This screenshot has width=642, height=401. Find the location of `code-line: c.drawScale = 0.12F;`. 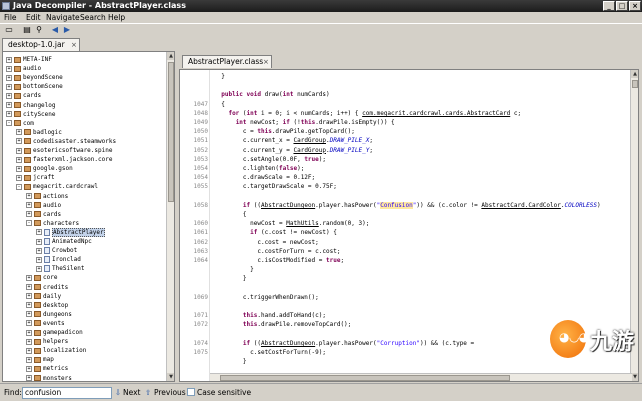

code-line: c.drawScale = 0.12F; is located at coordinates (264, 178).